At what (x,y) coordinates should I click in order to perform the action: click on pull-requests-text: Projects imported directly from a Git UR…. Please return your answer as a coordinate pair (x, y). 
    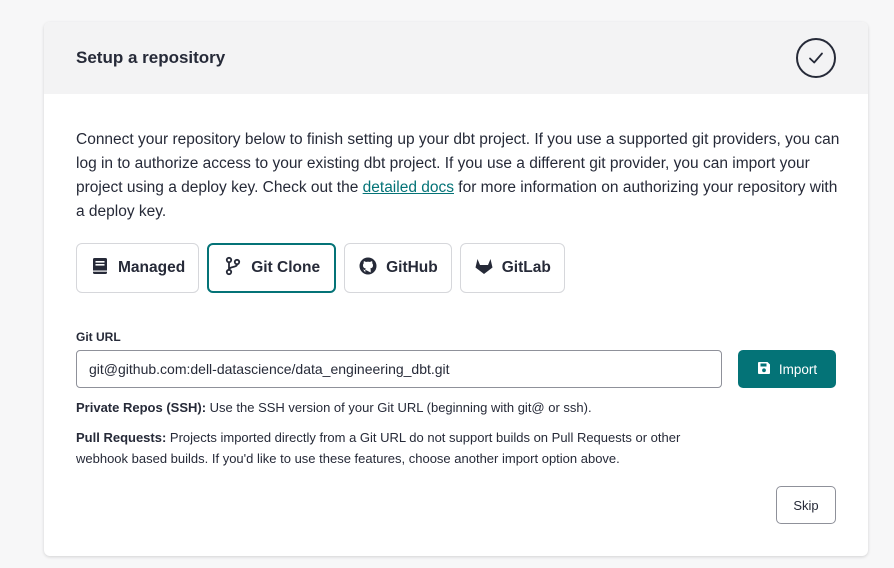
    Looking at the image, I should click on (378, 448).